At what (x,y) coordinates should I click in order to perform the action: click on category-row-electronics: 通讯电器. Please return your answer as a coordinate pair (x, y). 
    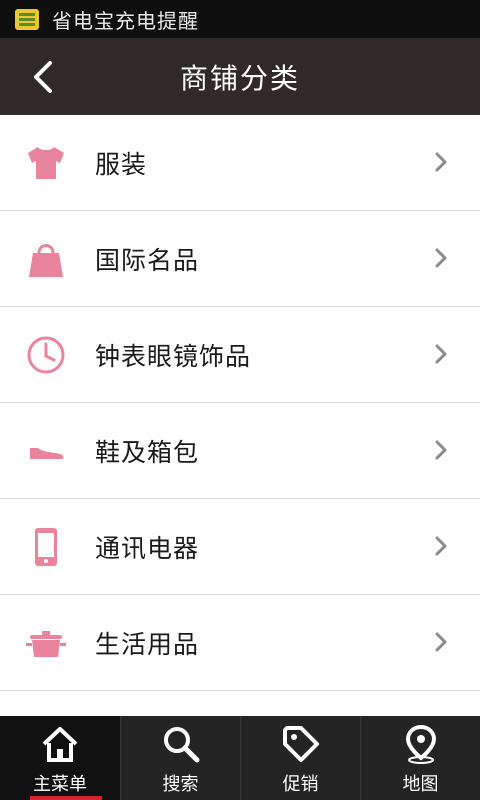
    Looking at the image, I should click on (240, 547).